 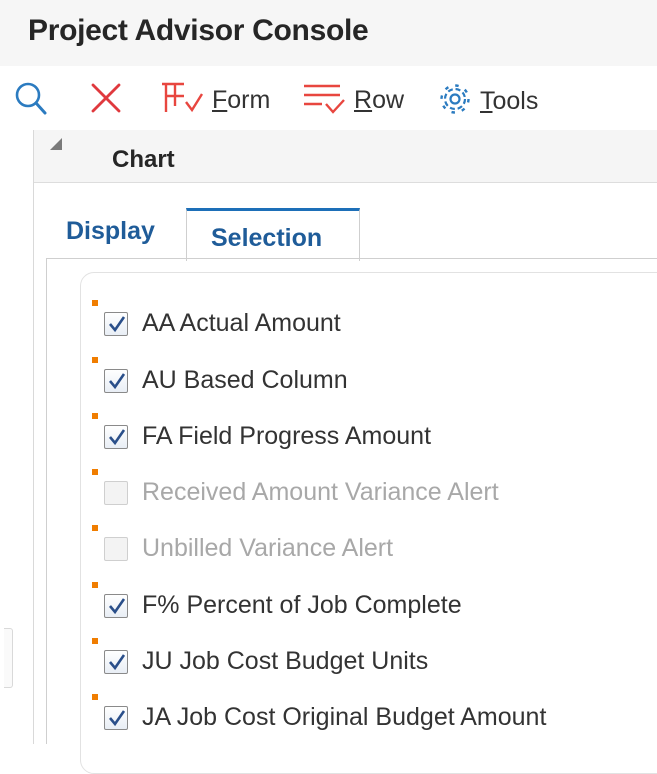 I want to click on form-menu-button: Form, so click(x=215, y=100).